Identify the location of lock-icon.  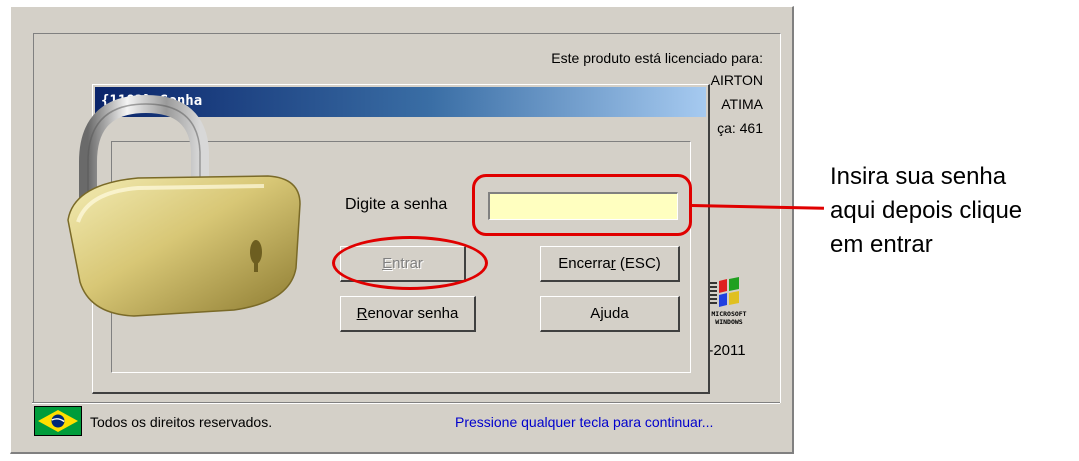
(173, 209).